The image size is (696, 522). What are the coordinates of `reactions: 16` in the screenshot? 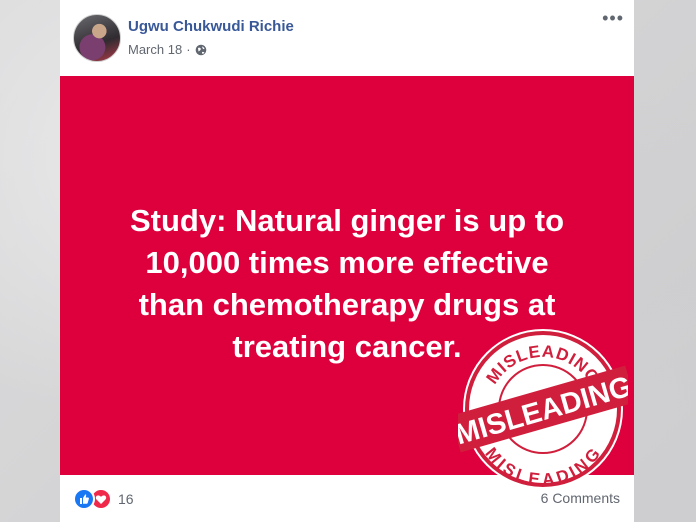 It's located at (103, 499).